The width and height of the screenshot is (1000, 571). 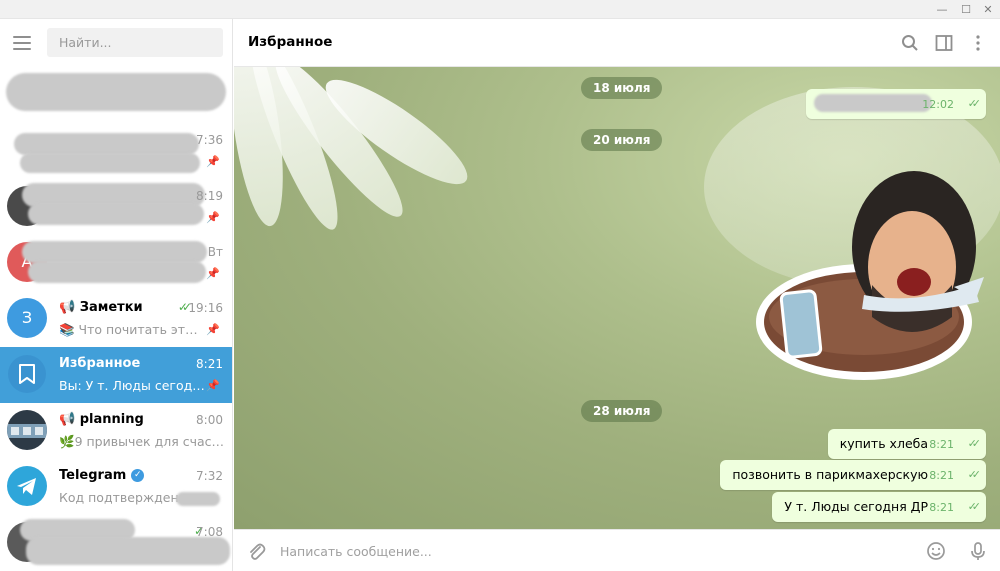 What do you see at coordinates (873, 103) in the screenshot?
I see `blurred-message-text` at bounding box center [873, 103].